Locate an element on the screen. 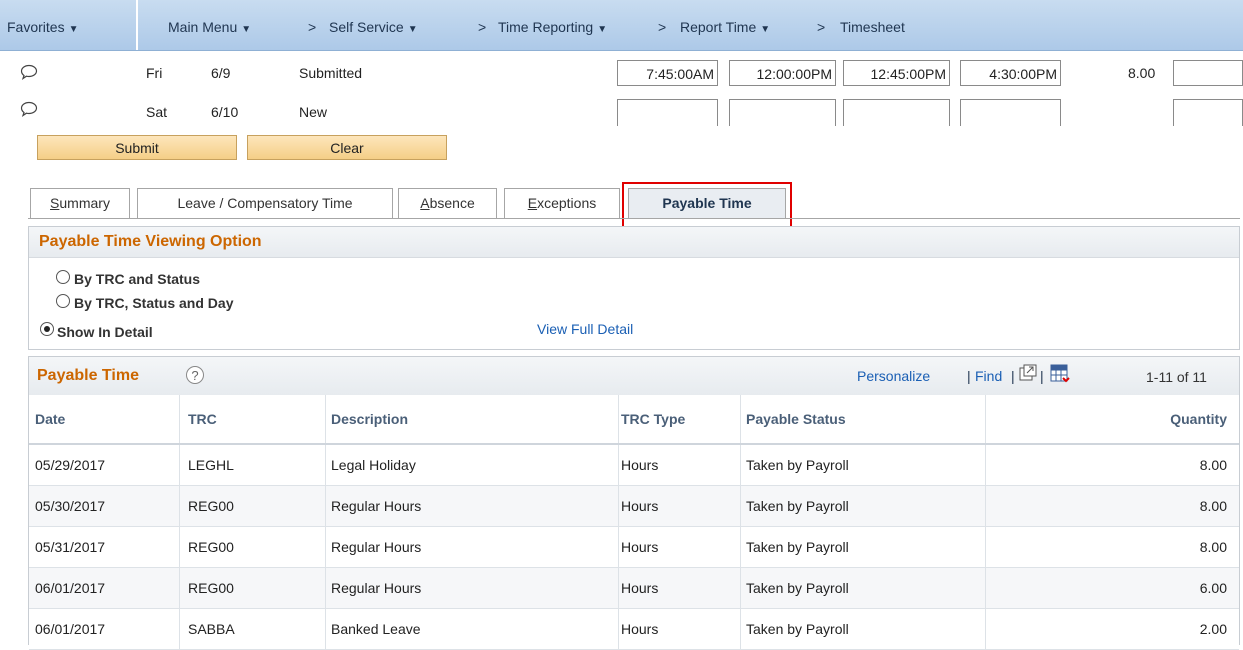 The image size is (1243, 650). col-header-payable-status: Payable Status is located at coordinates (796, 419).